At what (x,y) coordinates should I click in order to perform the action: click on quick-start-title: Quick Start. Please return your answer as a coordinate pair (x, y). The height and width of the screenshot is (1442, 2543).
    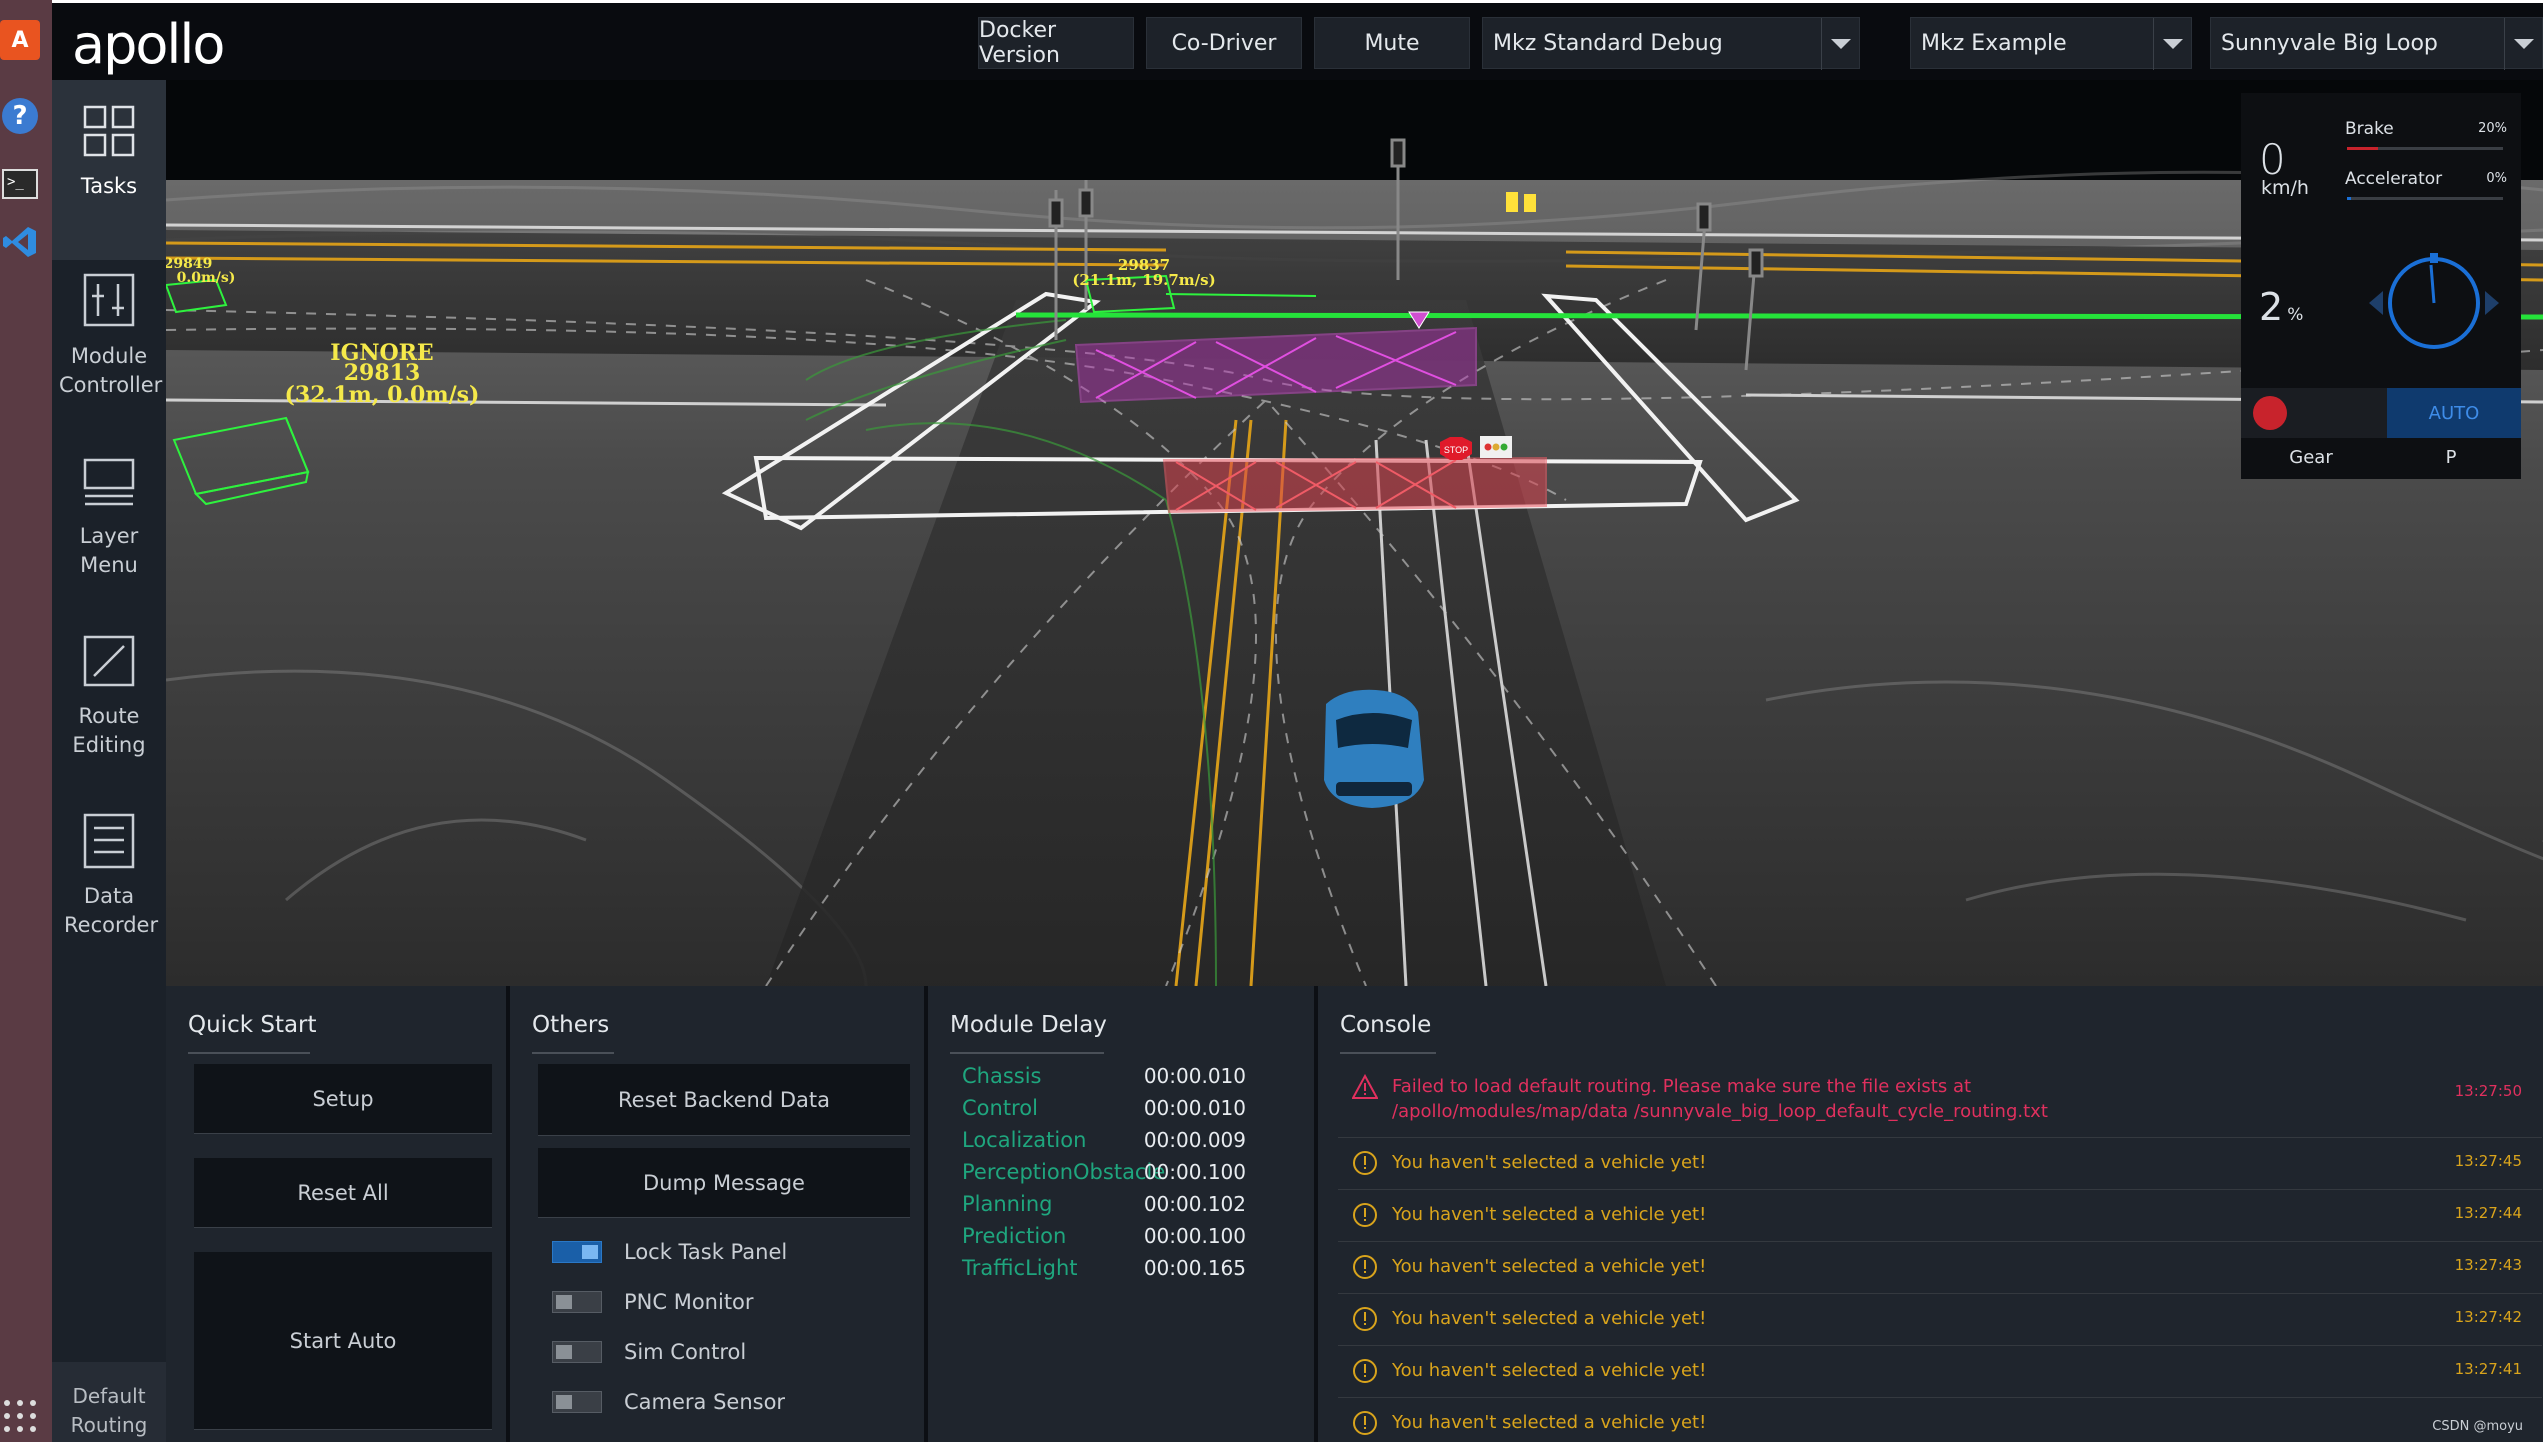
    Looking at the image, I should click on (252, 1033).